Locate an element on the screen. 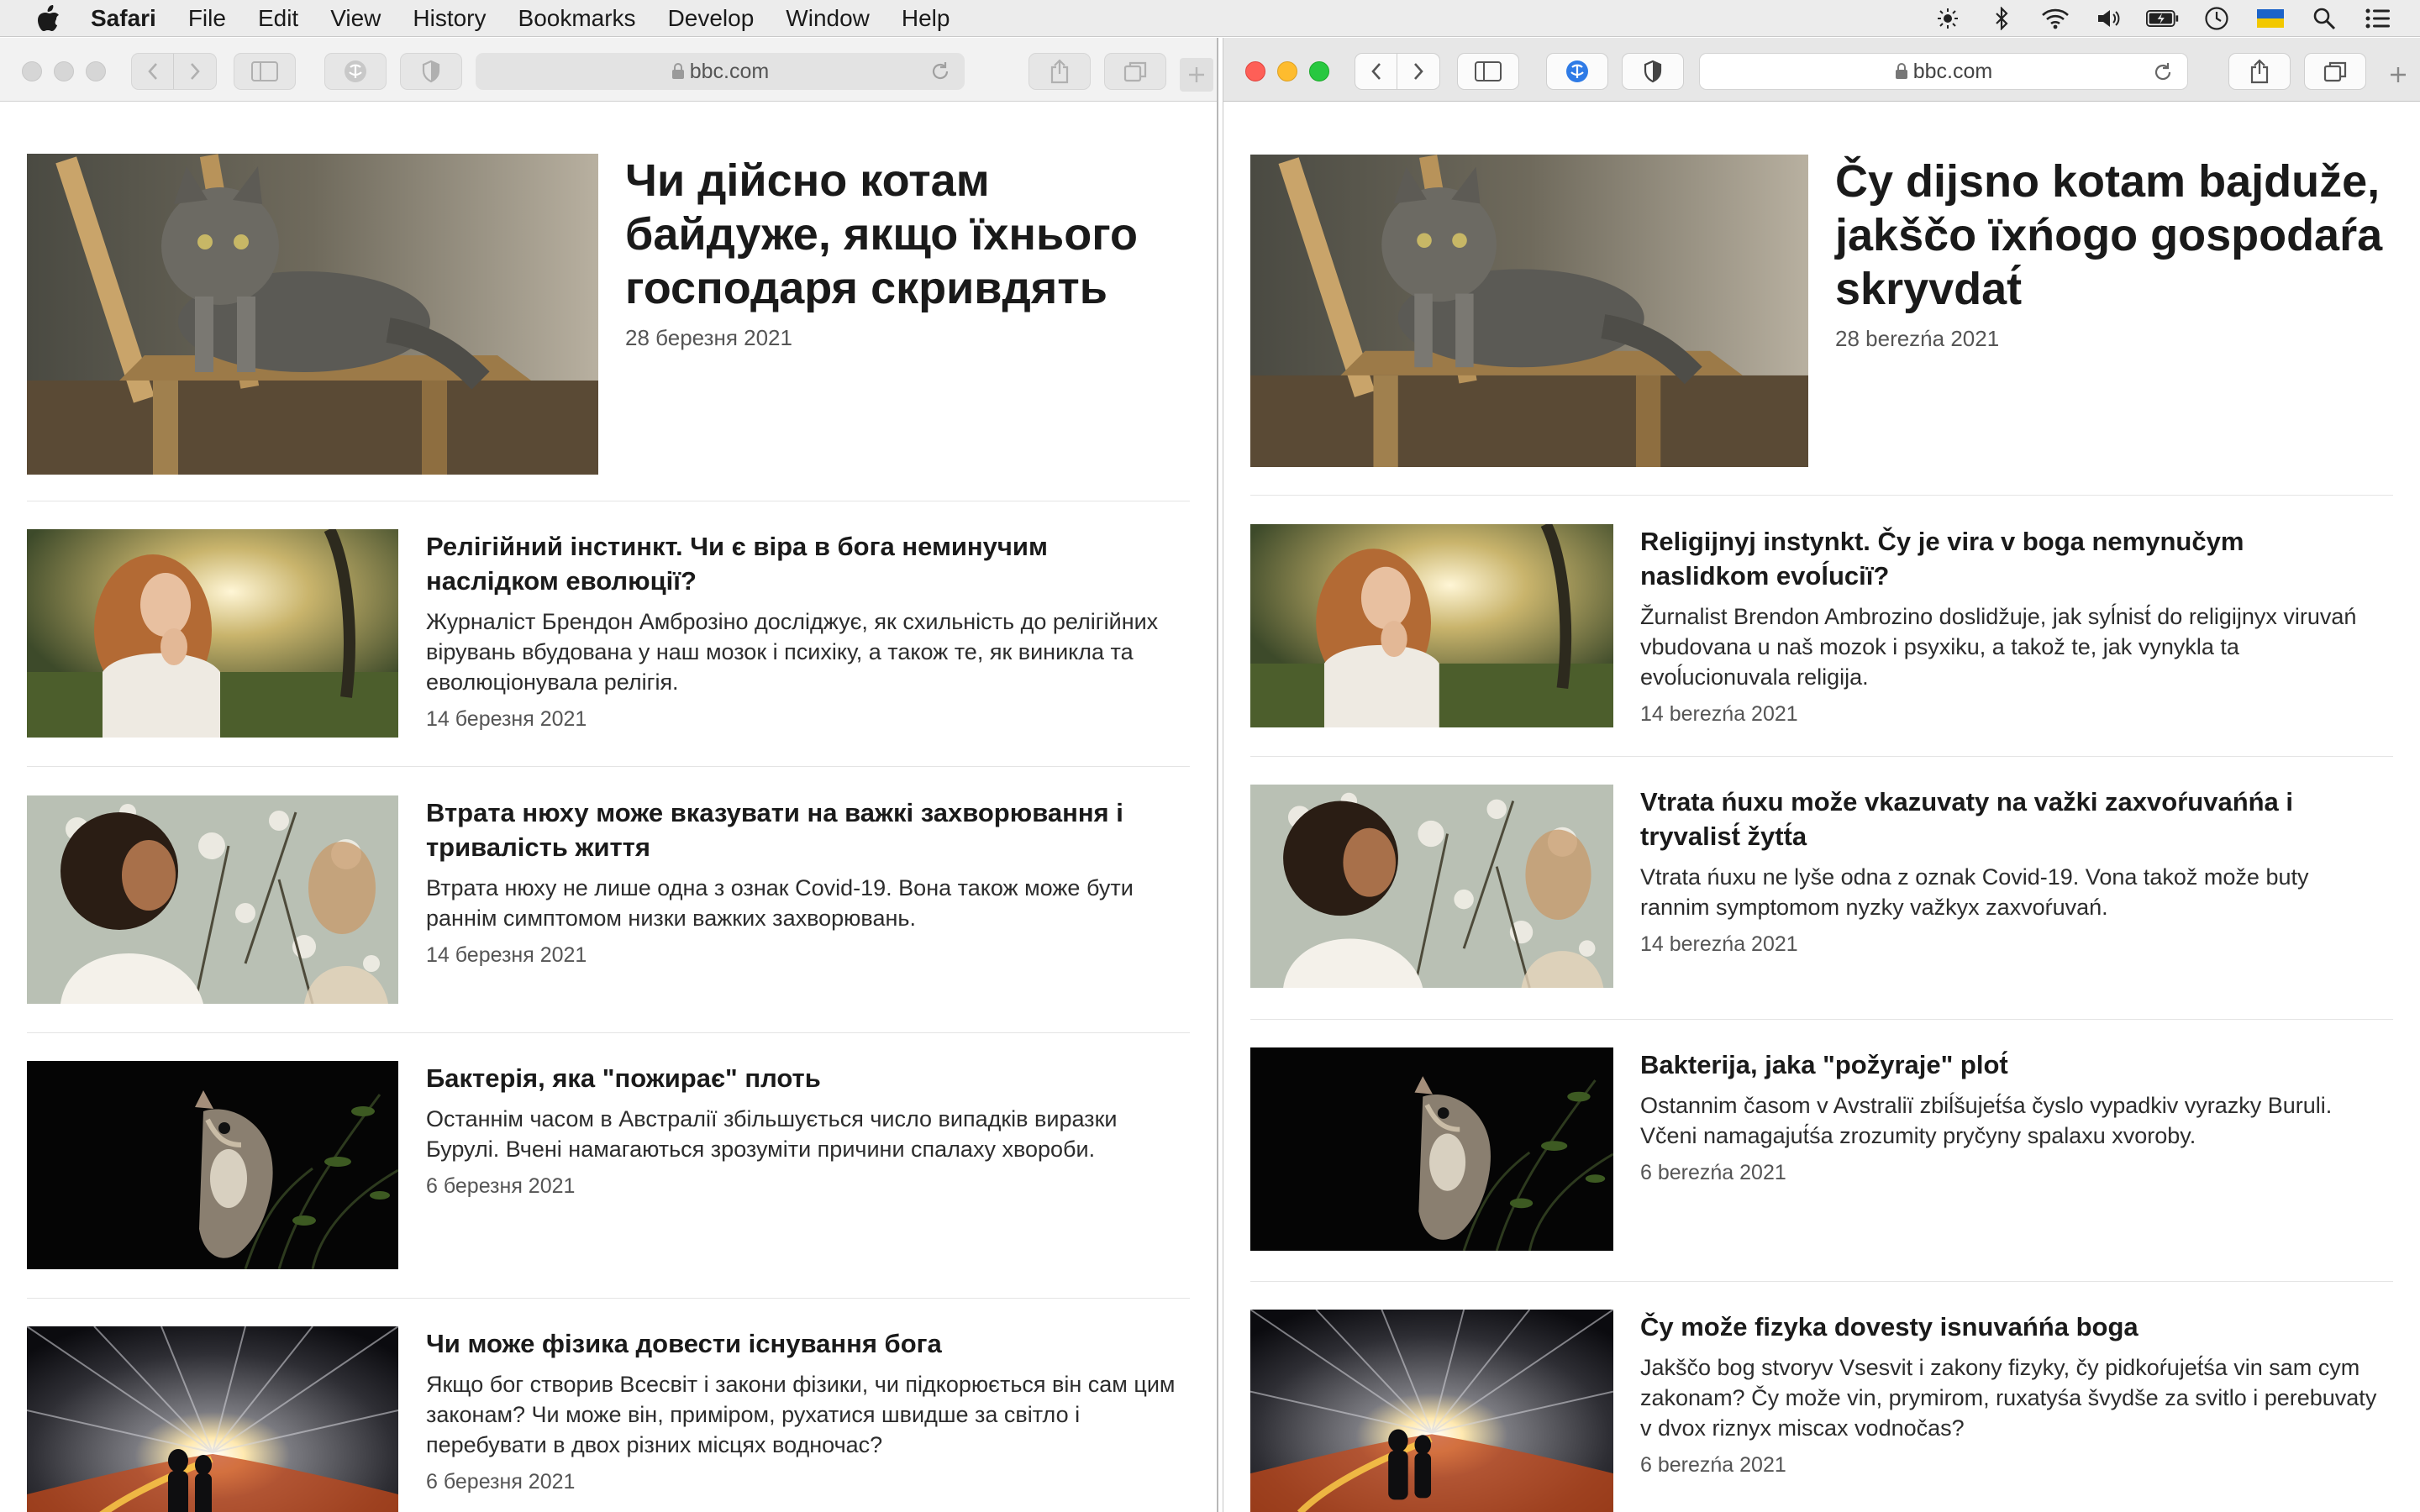 Image resolution: width=2420 pixels, height=1512 pixels. menu-window: Window is located at coordinates (828, 18).